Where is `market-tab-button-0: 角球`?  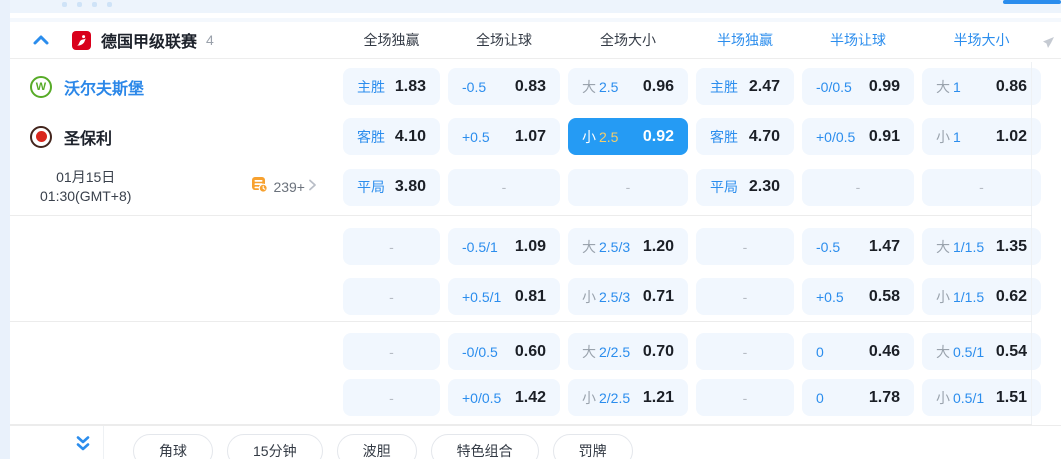
market-tab-button-0: 角球 is located at coordinates (173, 446).